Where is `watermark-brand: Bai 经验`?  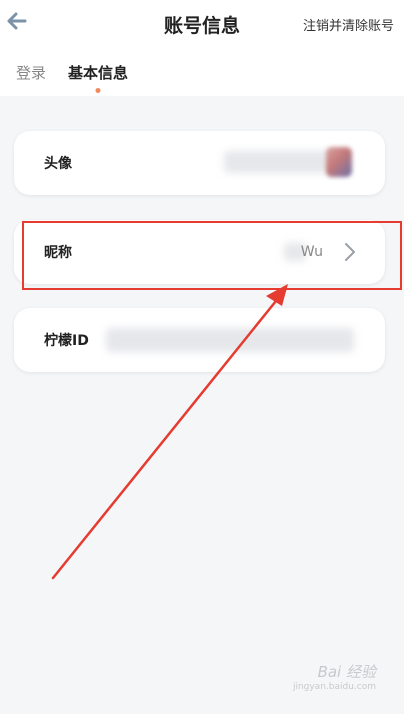
watermark-brand: Bai 经验 is located at coordinates (346, 672).